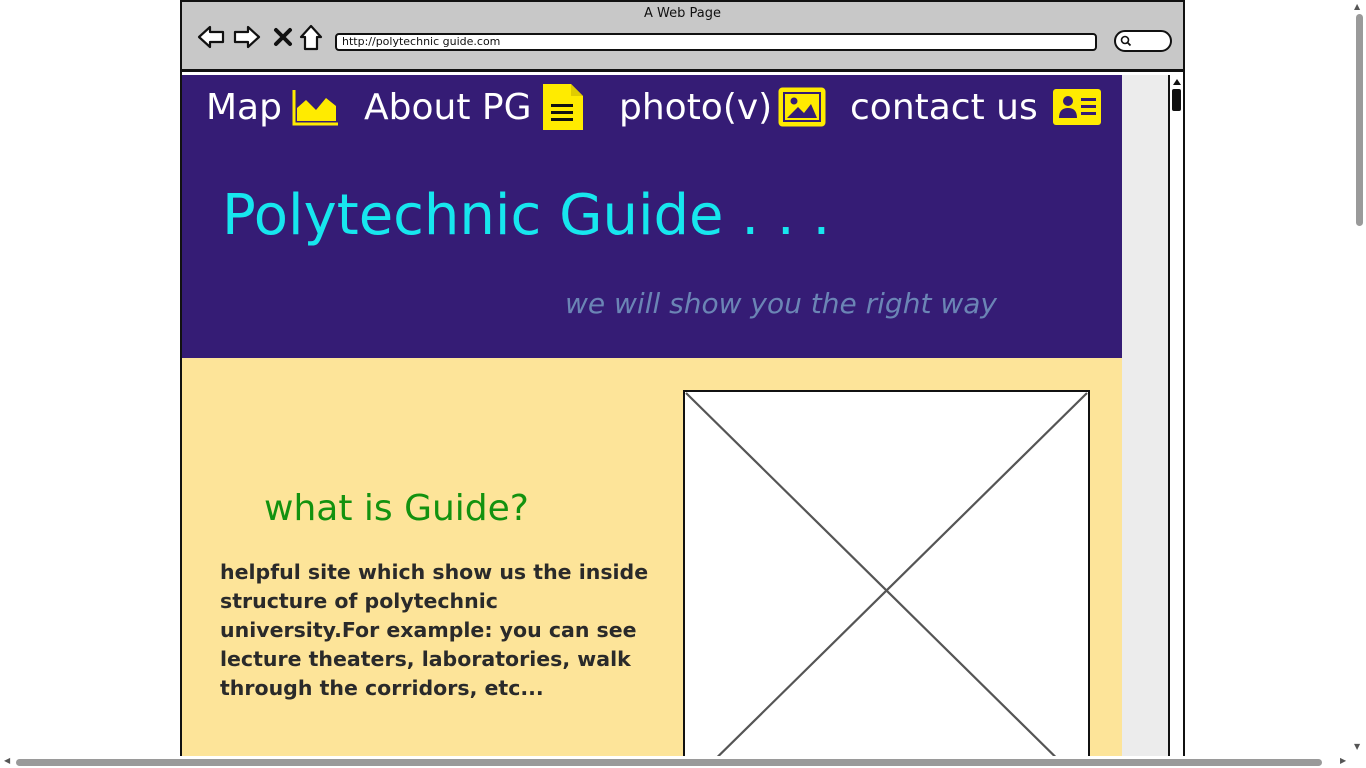 The image size is (1366, 768). What do you see at coordinates (244, 107) in the screenshot?
I see `nav-item-label: Map` at bounding box center [244, 107].